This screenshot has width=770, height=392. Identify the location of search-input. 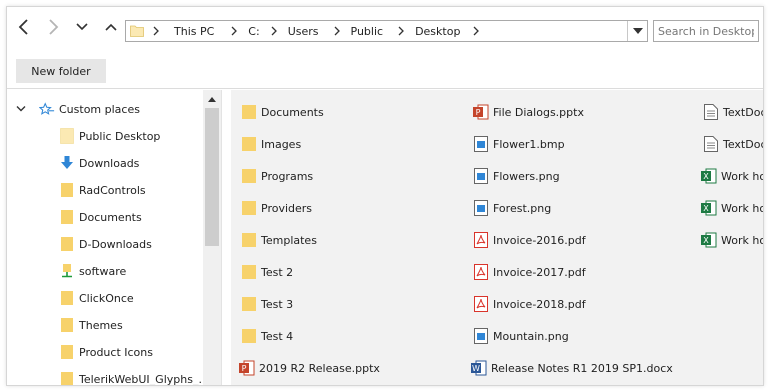
(706, 31).